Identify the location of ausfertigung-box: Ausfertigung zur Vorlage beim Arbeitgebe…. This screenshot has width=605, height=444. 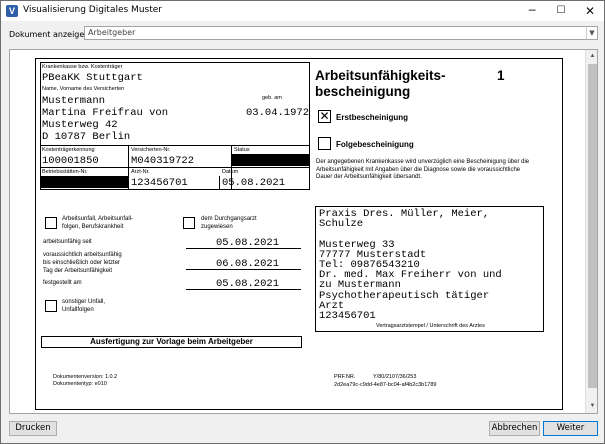
(171, 342).